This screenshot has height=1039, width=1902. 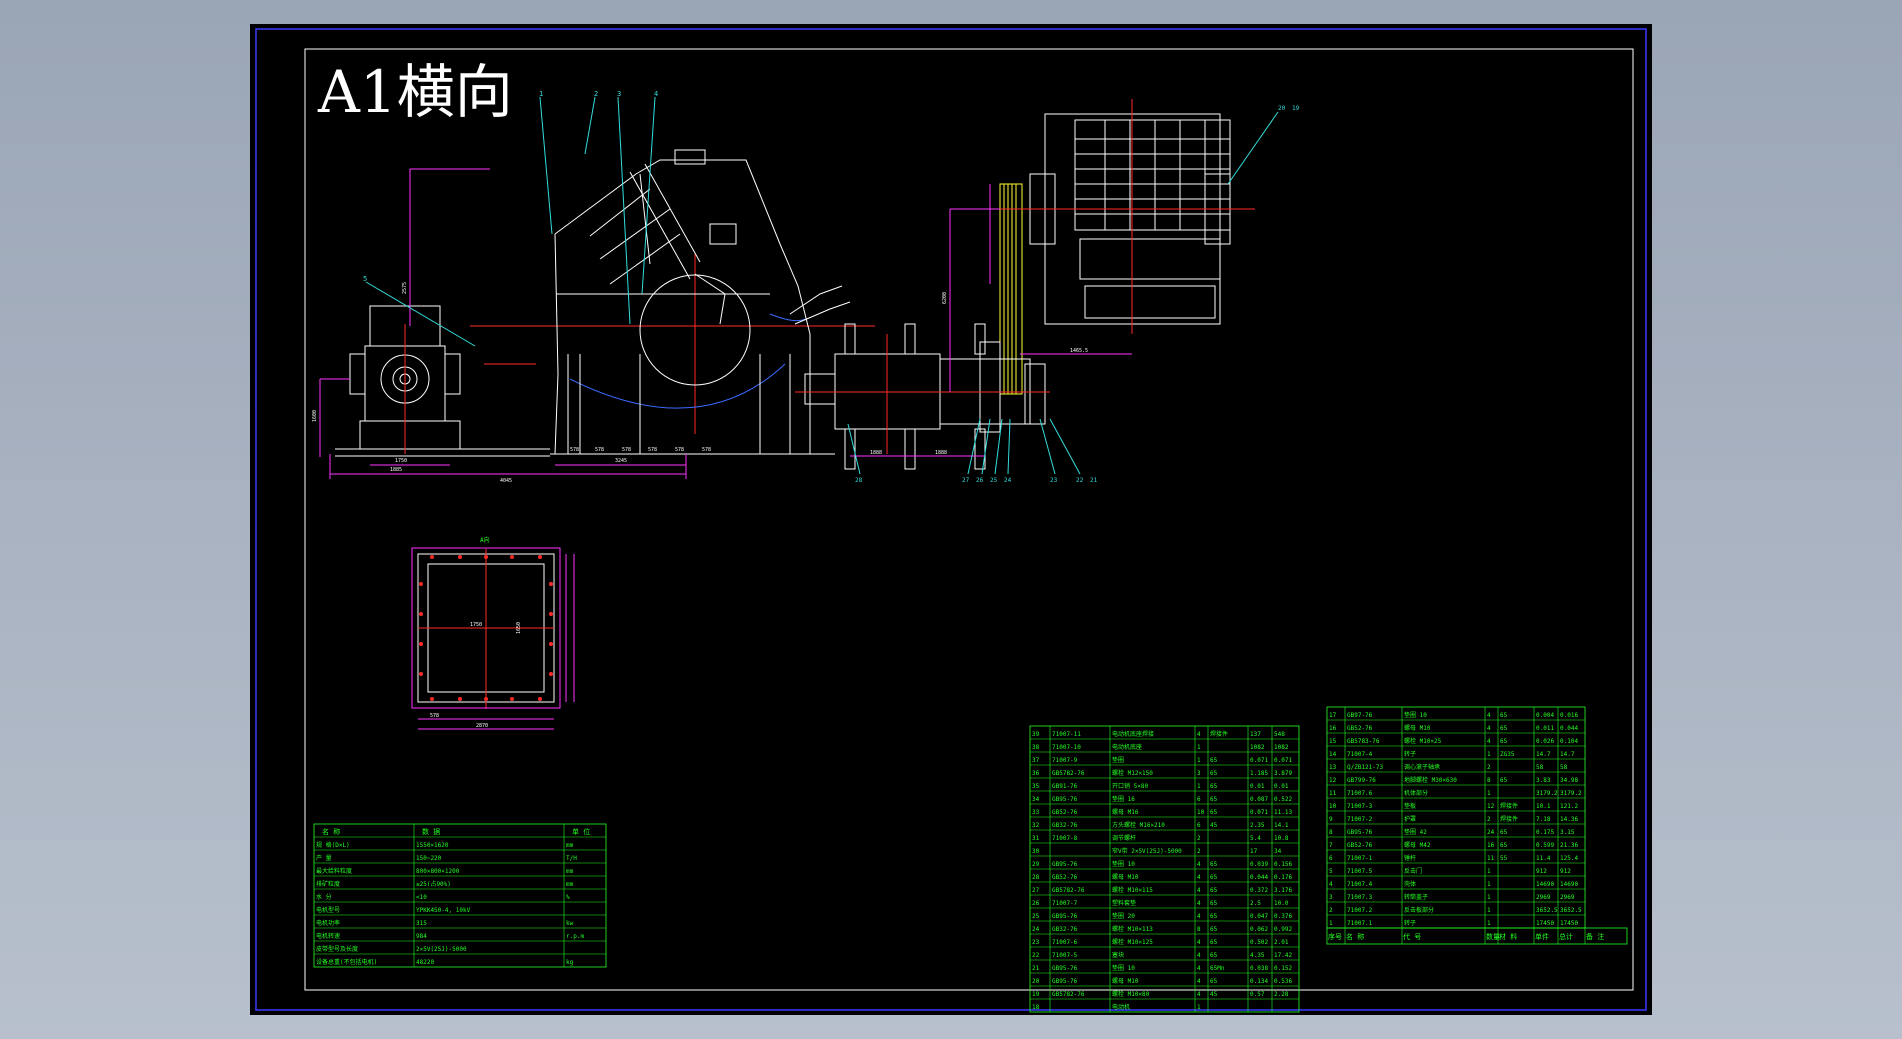 I want to click on bom-left-r4-c2: 开口销 5×80, so click(x=1130, y=786).